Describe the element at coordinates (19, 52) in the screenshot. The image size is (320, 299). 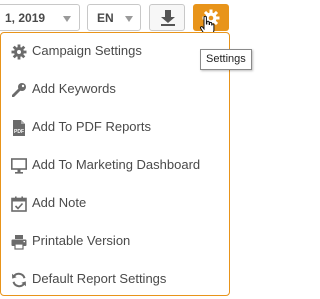
I see `gear-icon` at that location.